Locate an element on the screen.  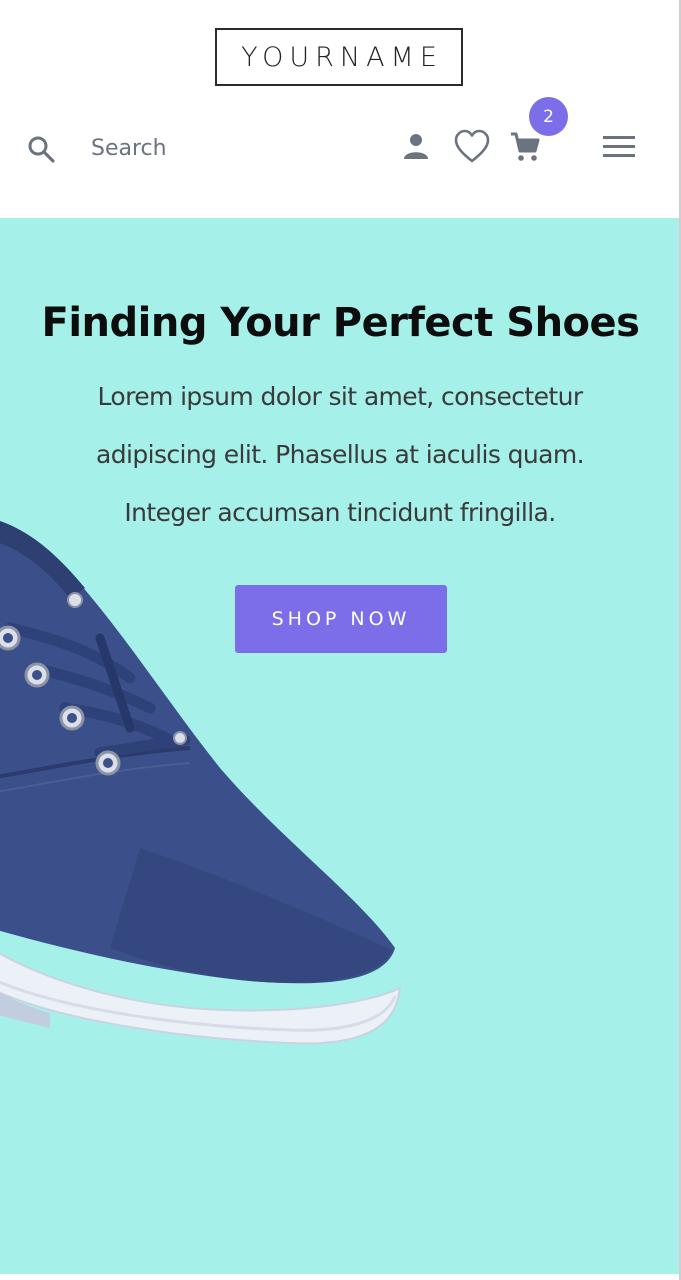
hamburger-menu-icon is located at coordinates (619, 147).